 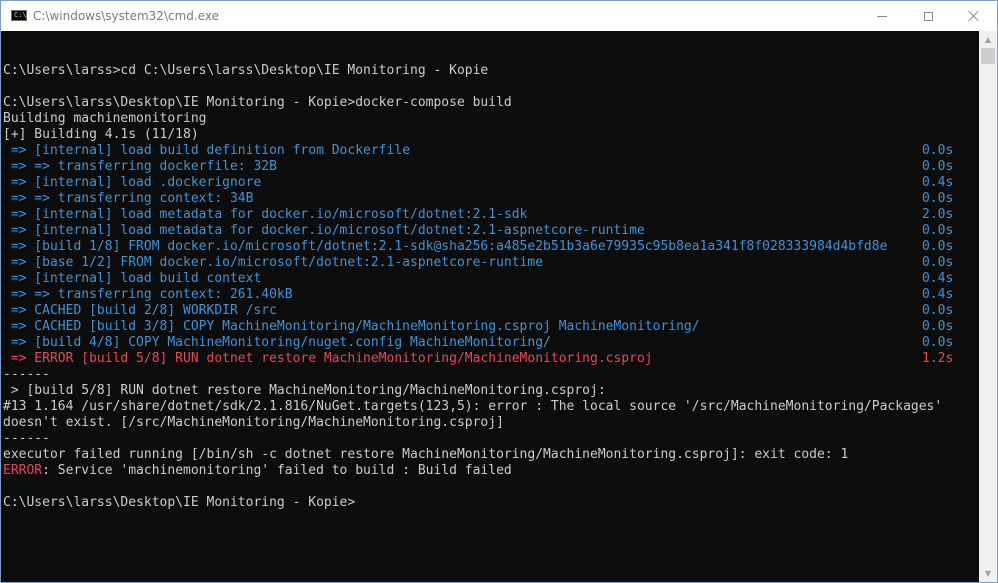 I want to click on vertical-scrollbar: ▲ ▼, so click(x=988, y=306).